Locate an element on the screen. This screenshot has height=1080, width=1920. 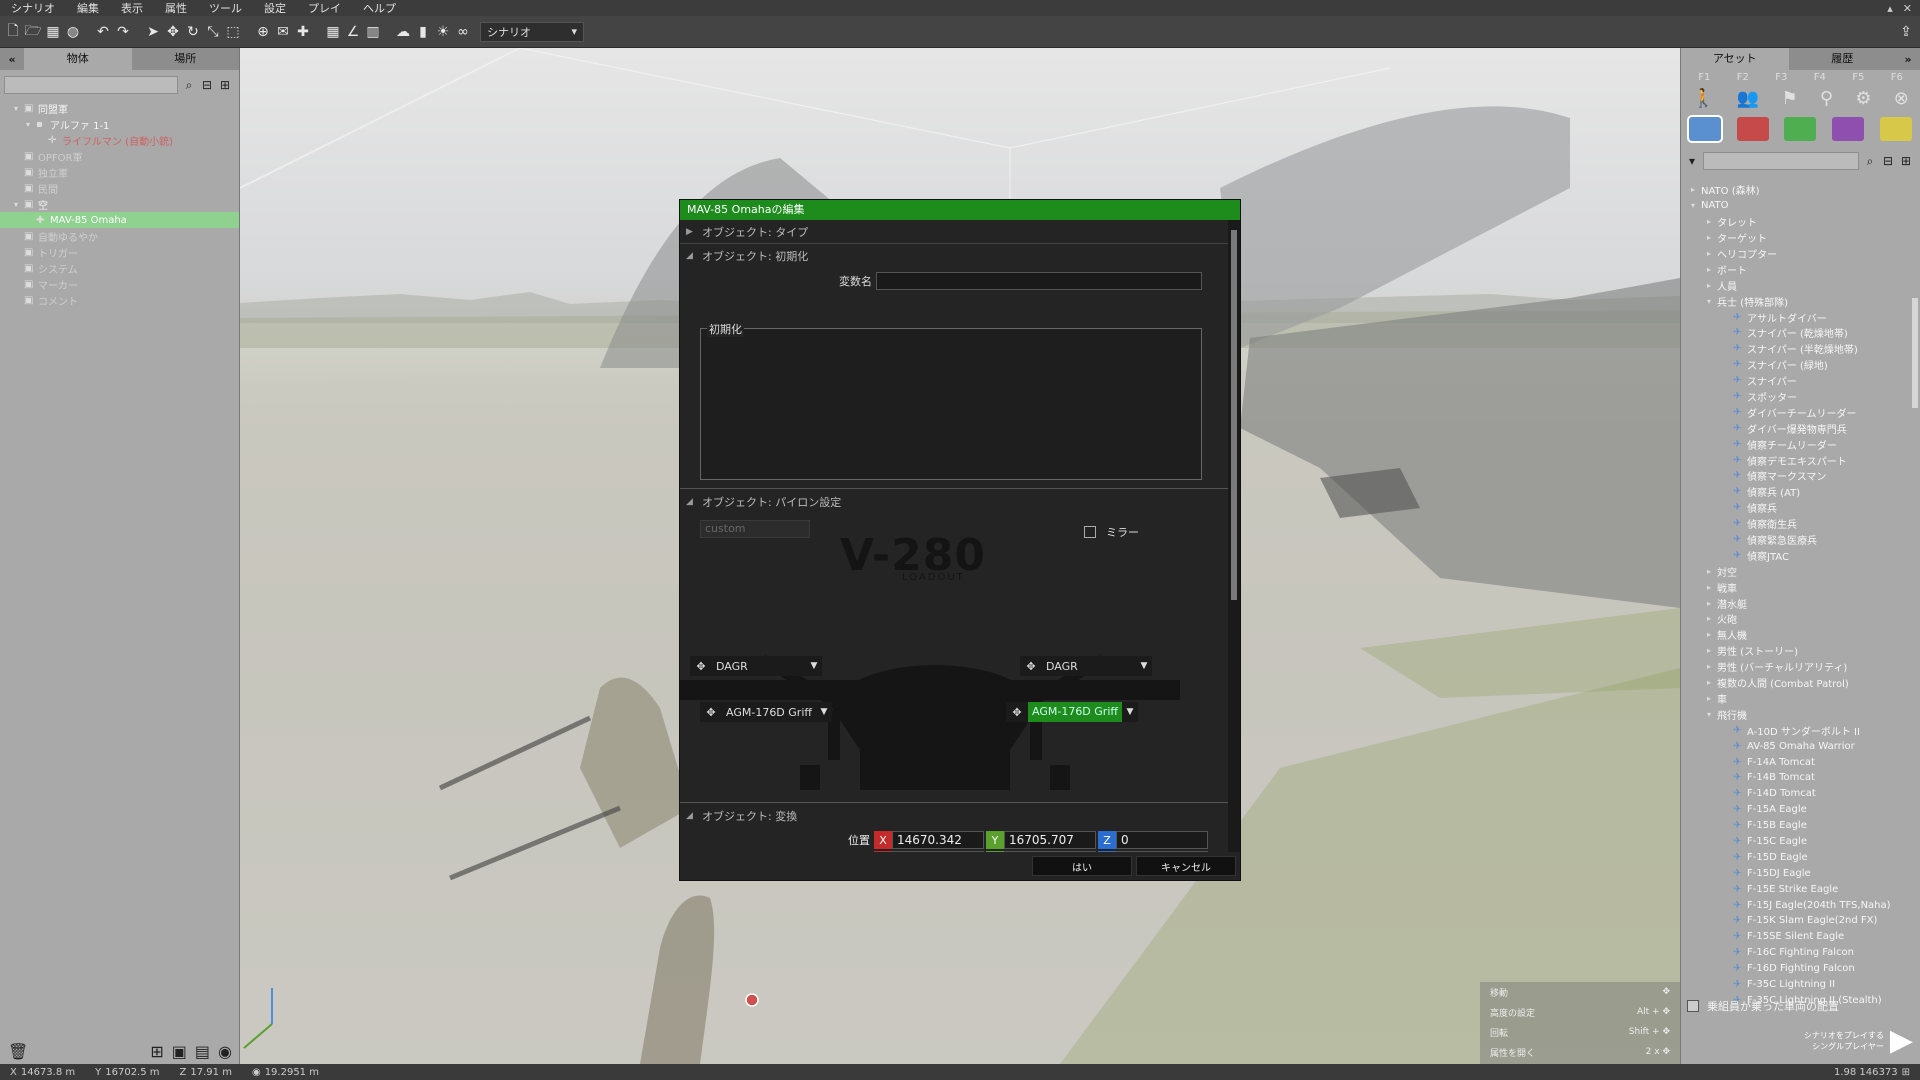
menu-scenario: シナリオ is located at coordinates (33, 8).